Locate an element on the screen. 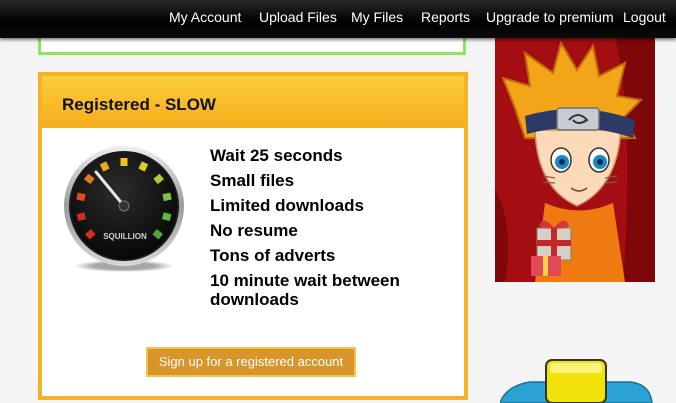 This screenshot has width=676, height=403. anime-character-ad-banner is located at coordinates (575, 160).